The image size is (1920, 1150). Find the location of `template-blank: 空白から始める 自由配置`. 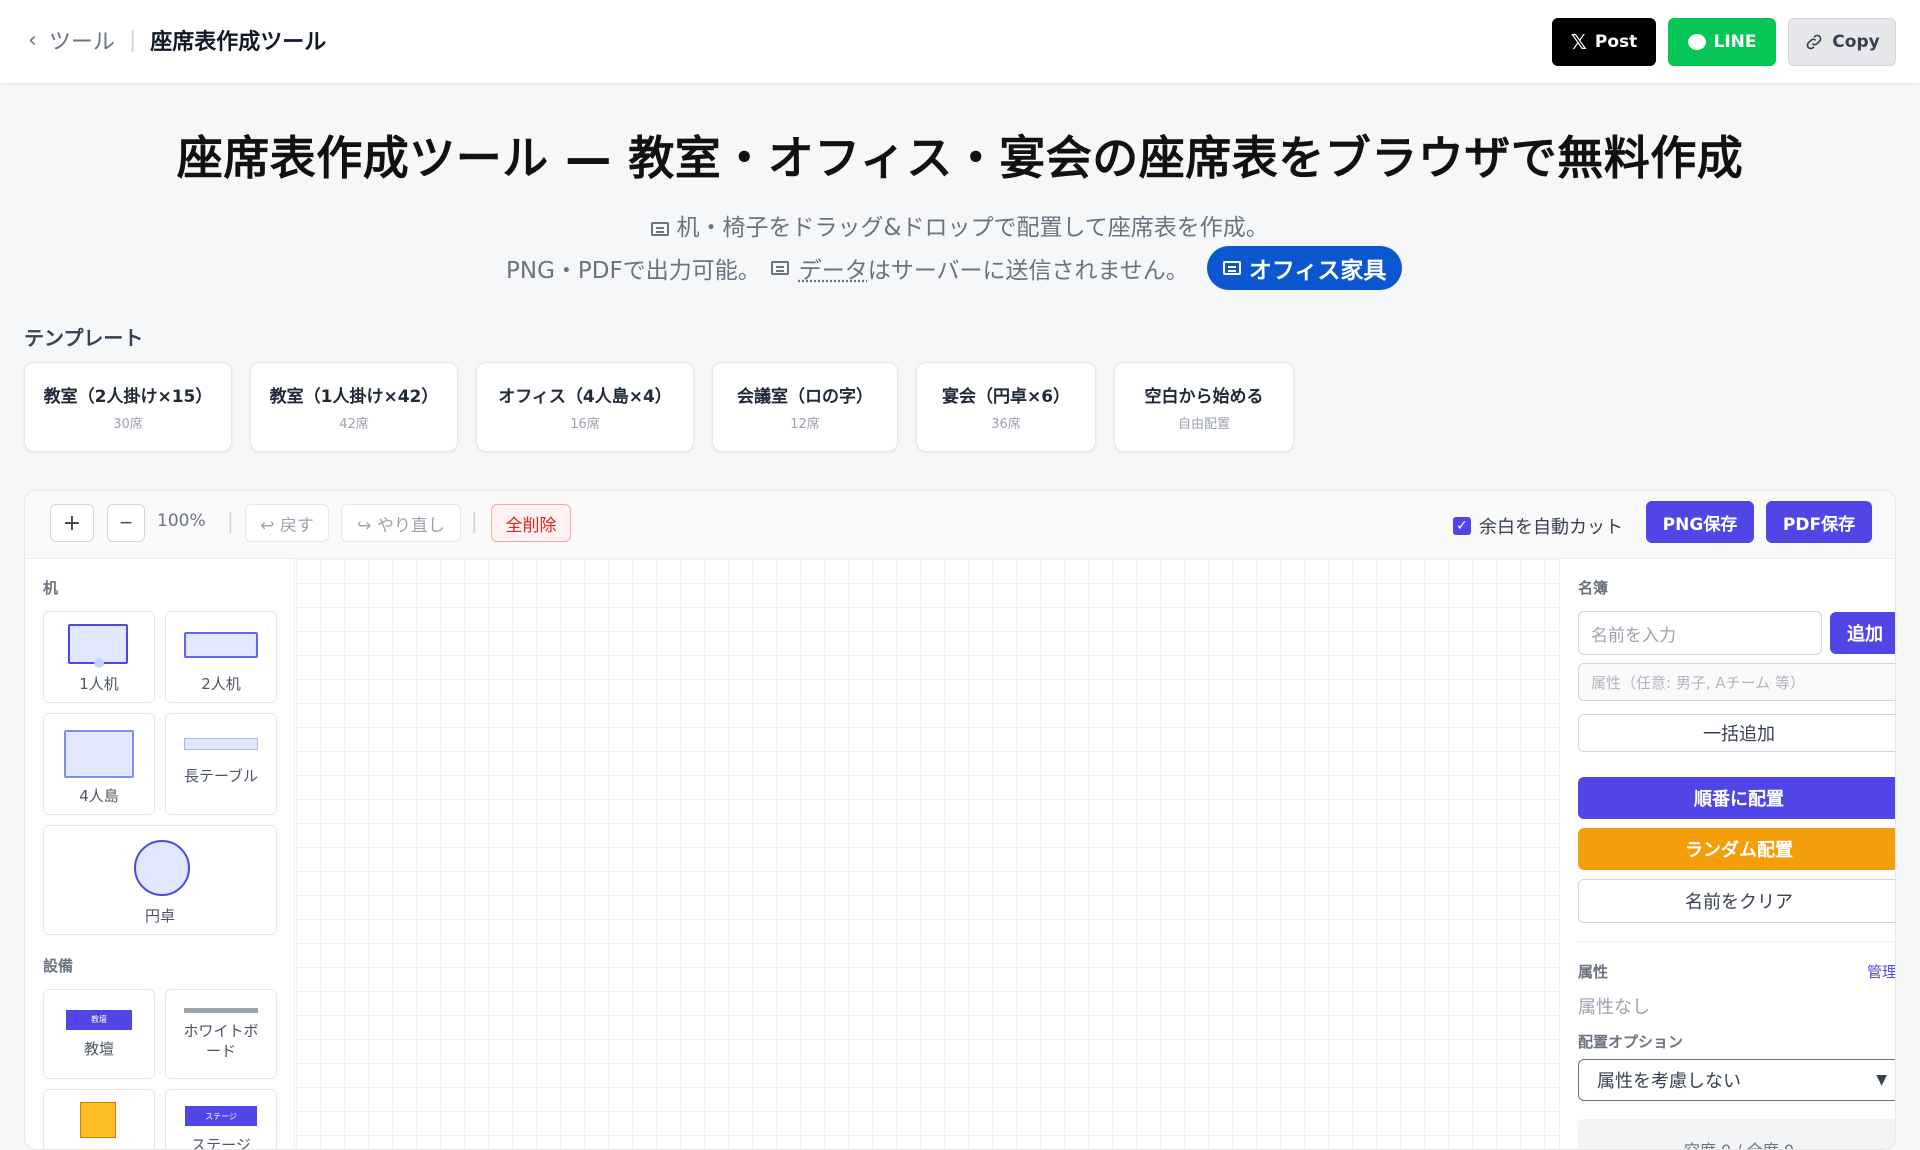

template-blank: 空白から始める 自由配置 is located at coordinates (1204, 407).